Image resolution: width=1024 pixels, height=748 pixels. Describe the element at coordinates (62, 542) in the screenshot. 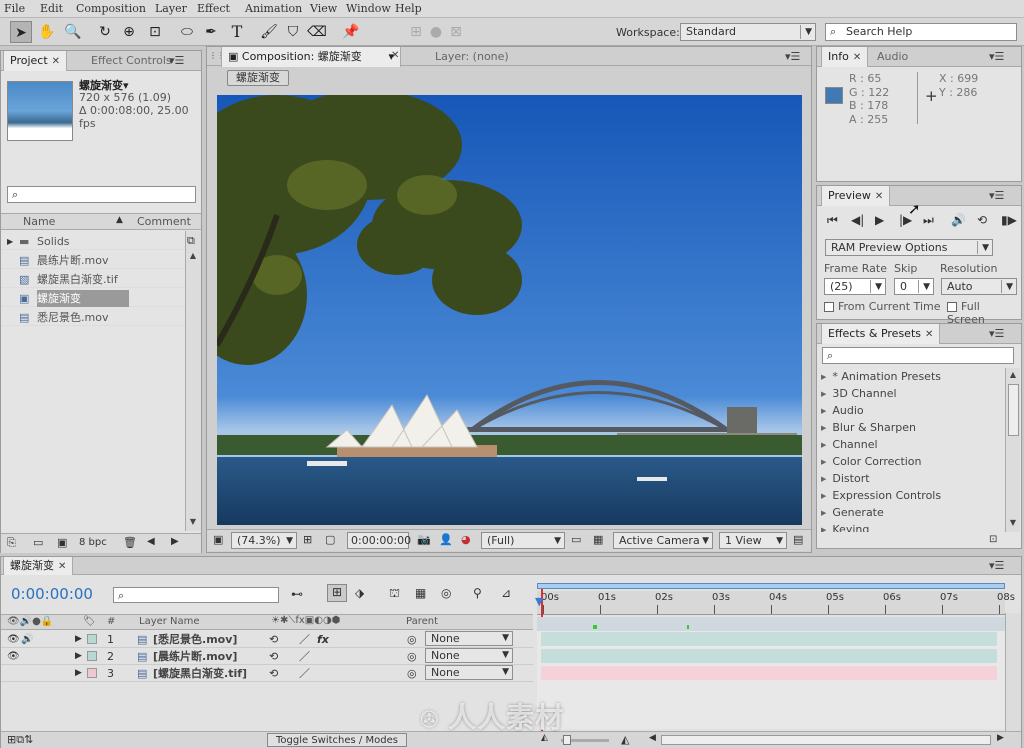

I see `new-comp-icon: ▣` at that location.